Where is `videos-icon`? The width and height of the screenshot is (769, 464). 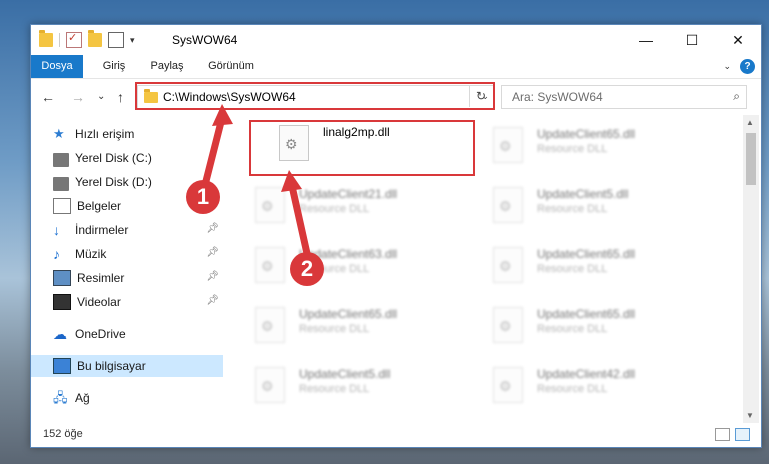
videos-icon is located at coordinates (62, 302).